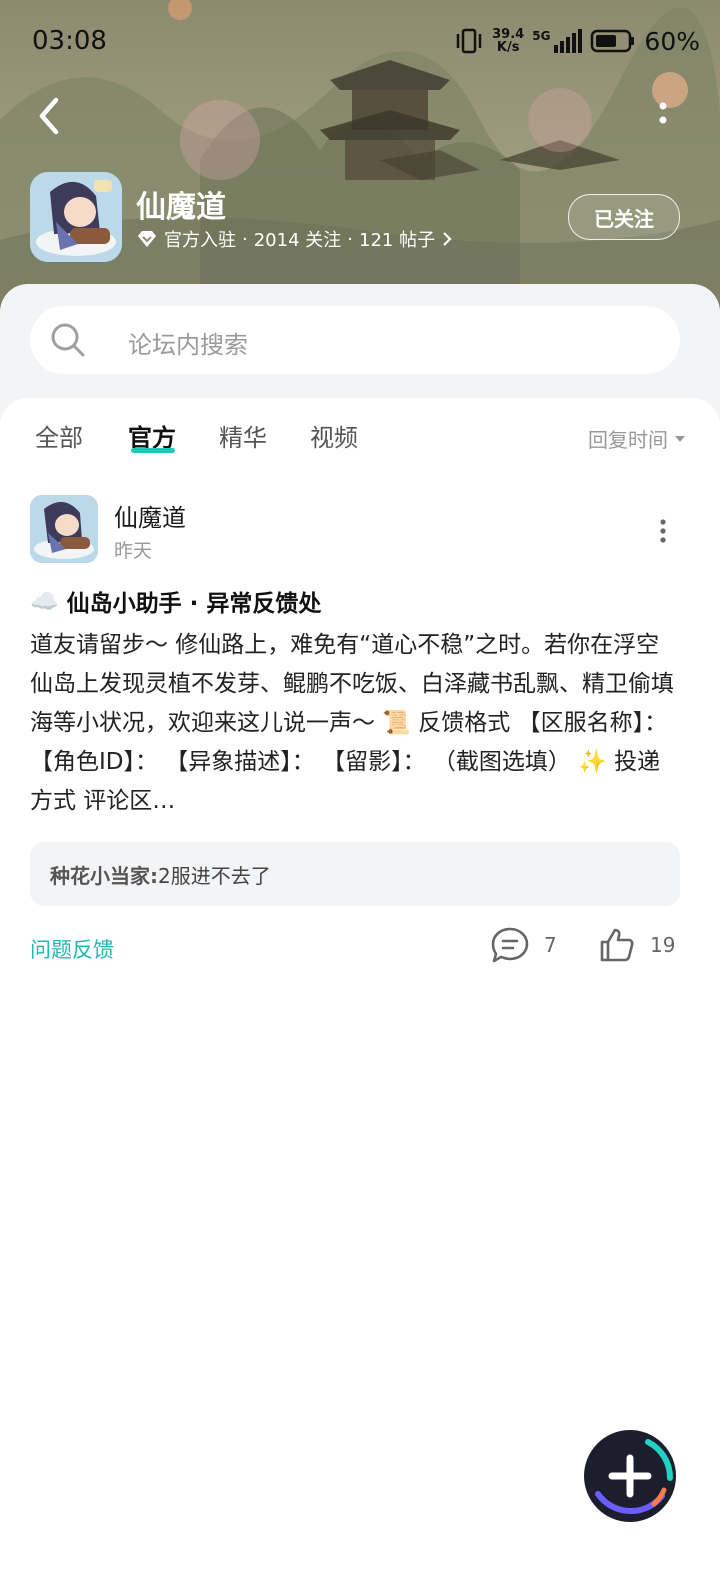  I want to click on net-speed: 39.4 K/s, so click(508, 41).